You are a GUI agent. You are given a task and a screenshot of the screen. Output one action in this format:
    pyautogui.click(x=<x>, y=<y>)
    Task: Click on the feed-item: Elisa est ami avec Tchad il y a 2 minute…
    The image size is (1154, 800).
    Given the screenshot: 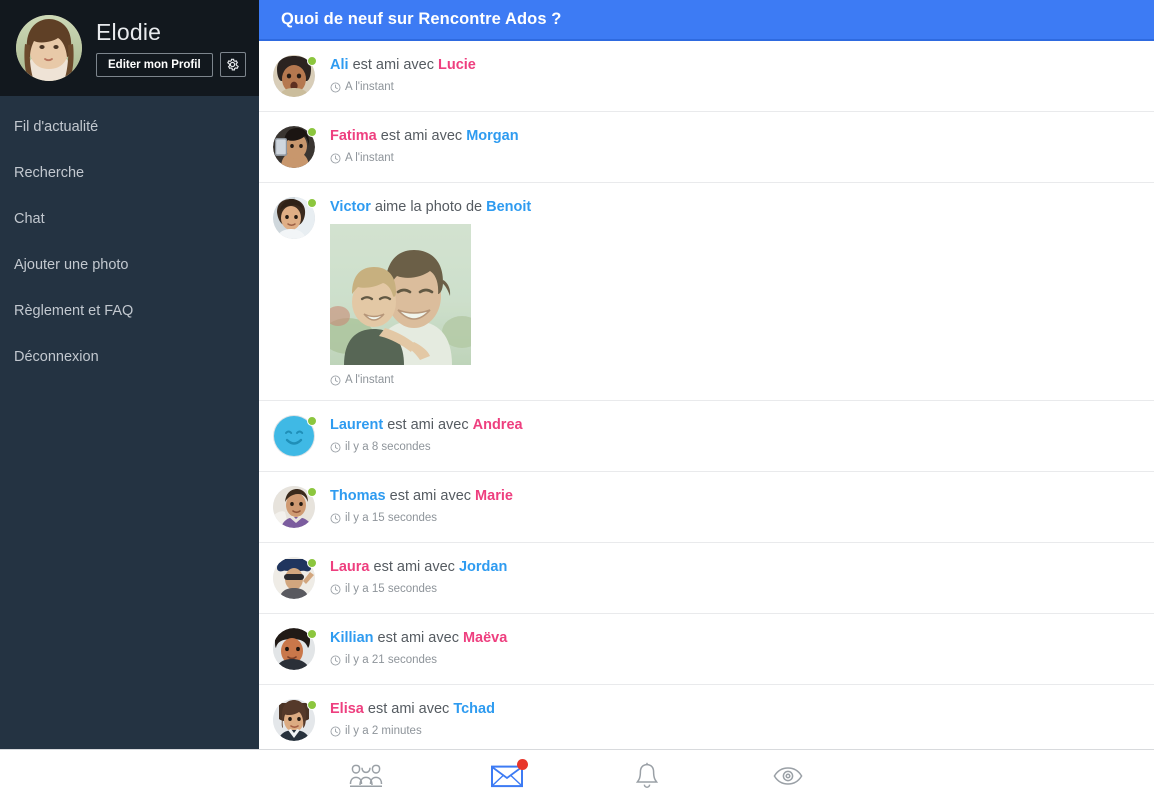 What is the action you would take?
    pyautogui.click(x=706, y=717)
    